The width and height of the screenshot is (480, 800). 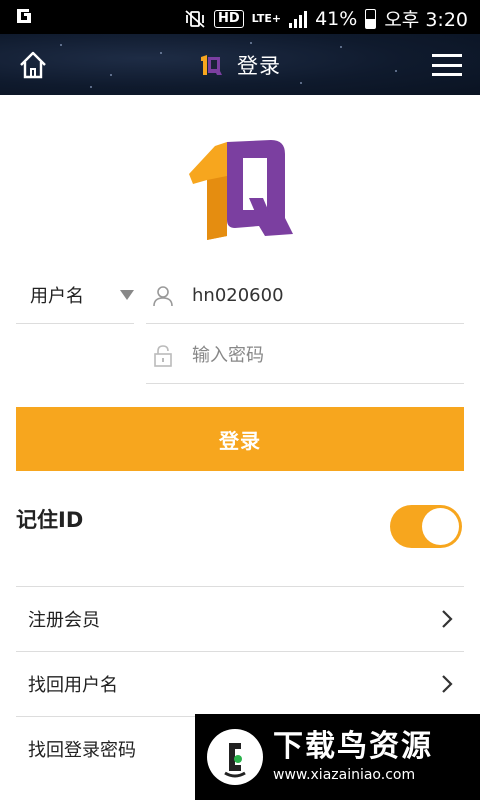 What do you see at coordinates (73, 685) in the screenshot?
I see `find-username-label: 找回用户名` at bounding box center [73, 685].